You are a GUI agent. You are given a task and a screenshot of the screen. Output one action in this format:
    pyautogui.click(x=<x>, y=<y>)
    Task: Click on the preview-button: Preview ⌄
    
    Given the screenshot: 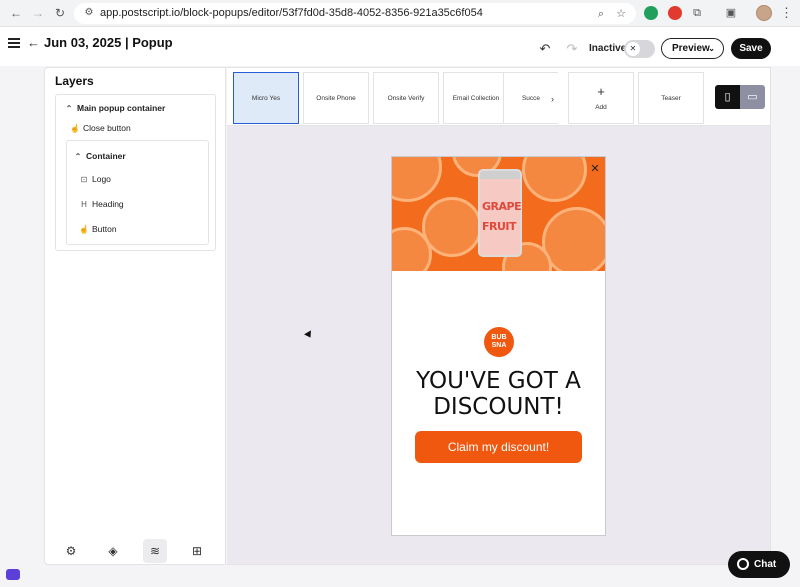 What is the action you would take?
    pyautogui.click(x=692, y=48)
    